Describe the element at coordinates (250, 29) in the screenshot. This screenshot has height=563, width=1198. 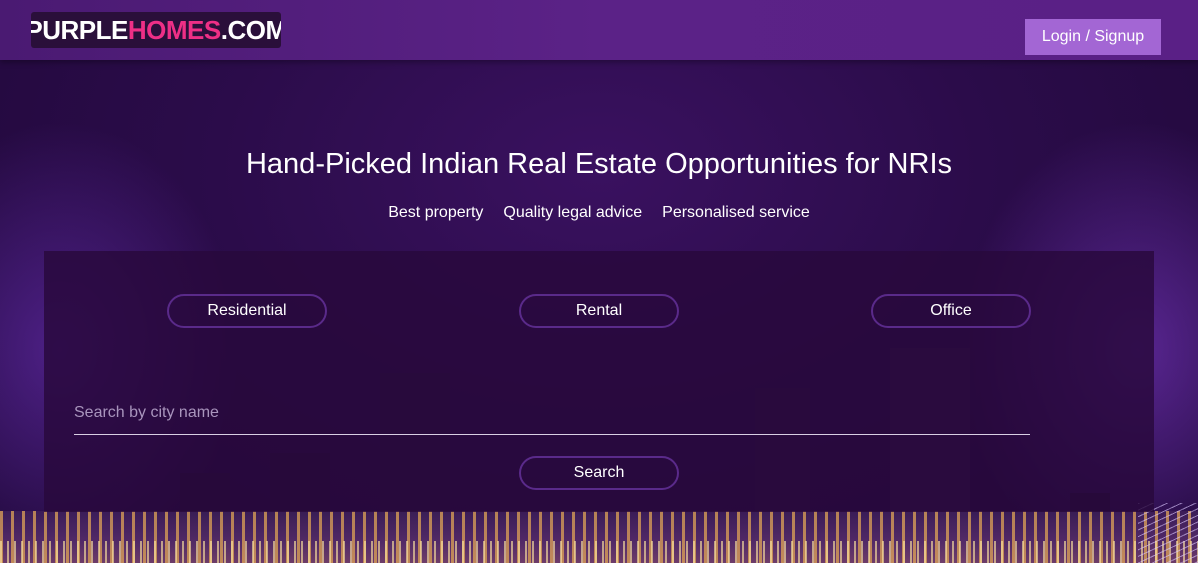
I see `logo-text-part3: .COM` at that location.